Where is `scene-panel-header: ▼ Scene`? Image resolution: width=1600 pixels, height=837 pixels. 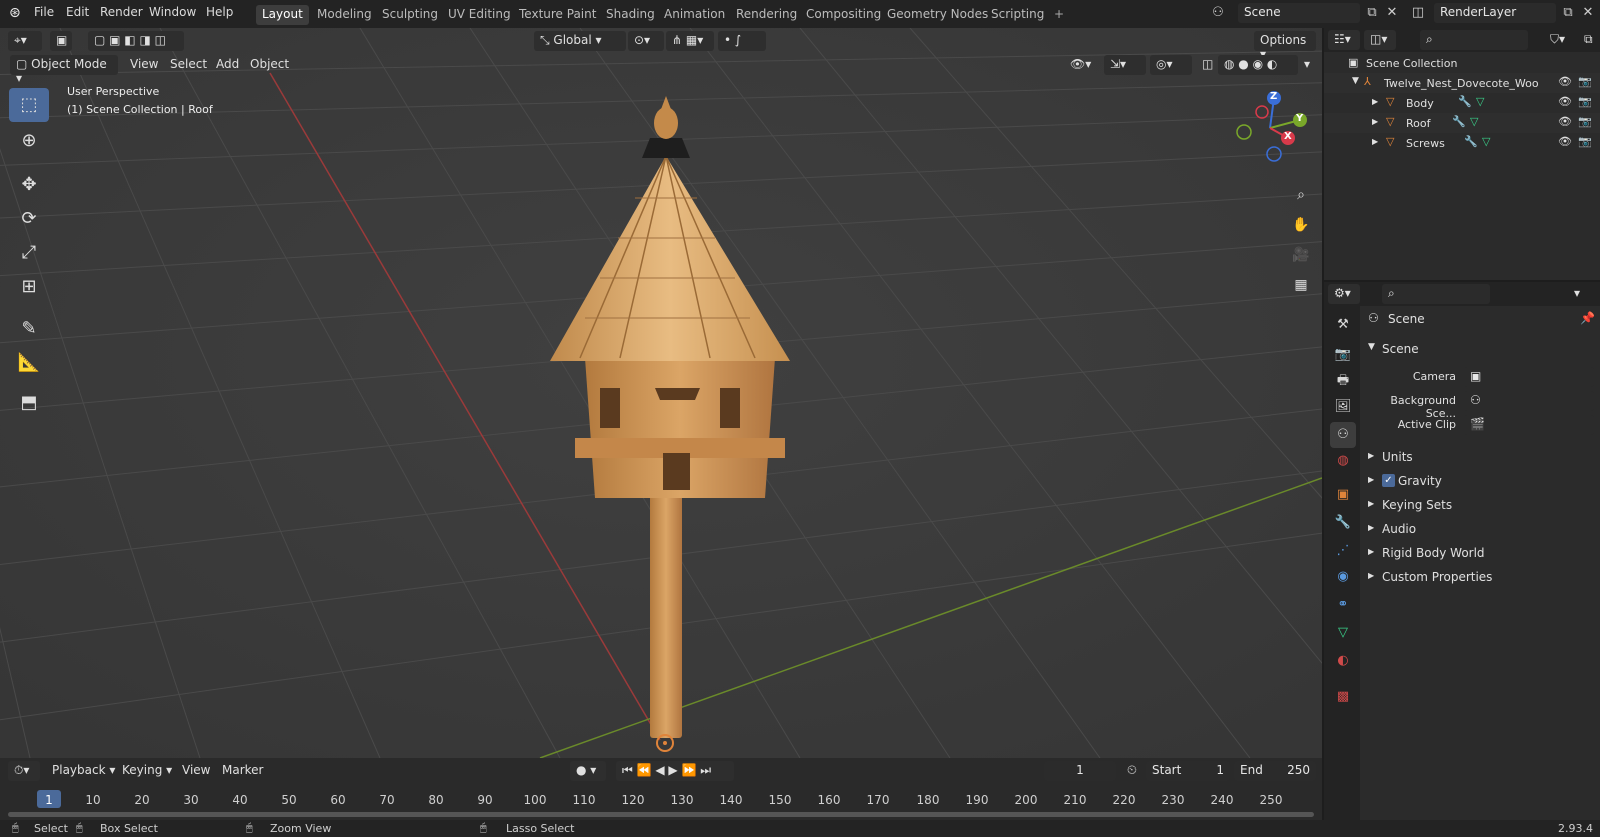
scene-panel-header: ▼ Scene is located at coordinates (1479, 349).